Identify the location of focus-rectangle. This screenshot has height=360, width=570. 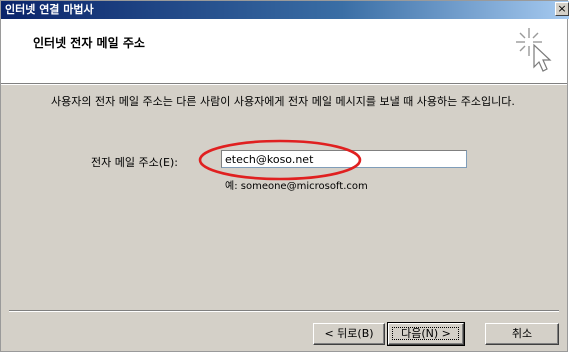
(425, 333).